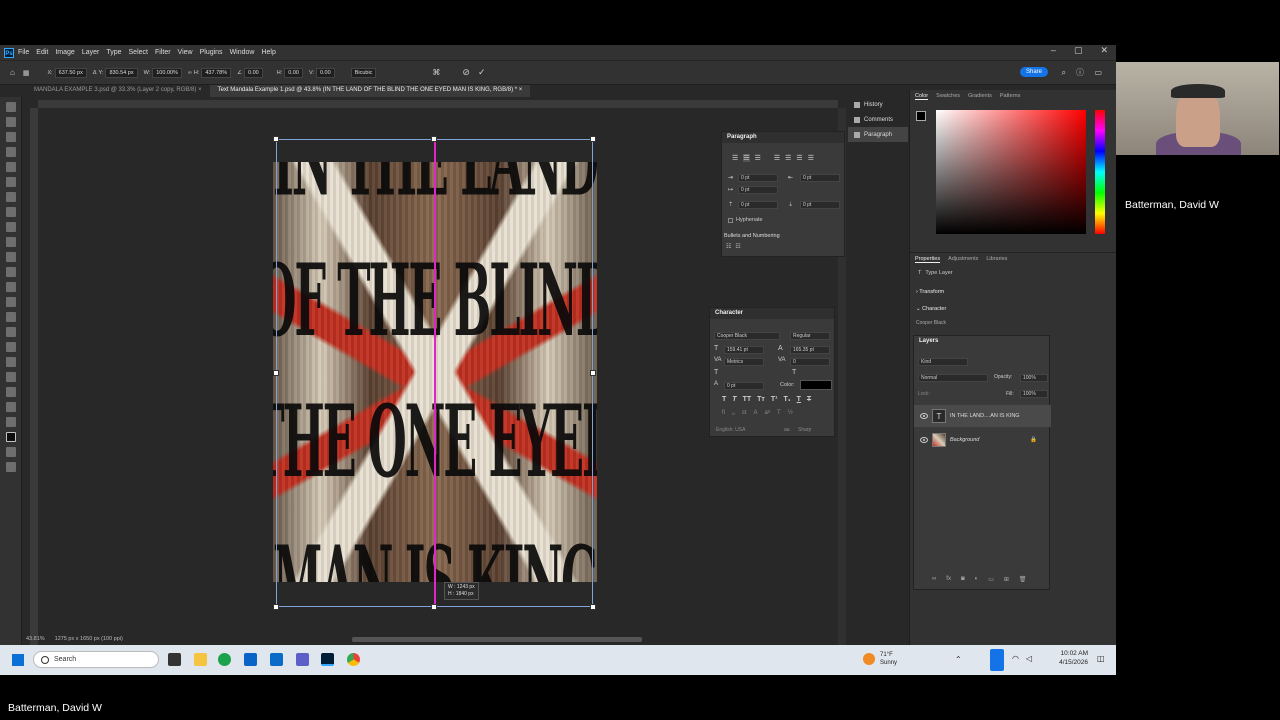  I want to click on width-field: 100.00%, so click(167, 72).